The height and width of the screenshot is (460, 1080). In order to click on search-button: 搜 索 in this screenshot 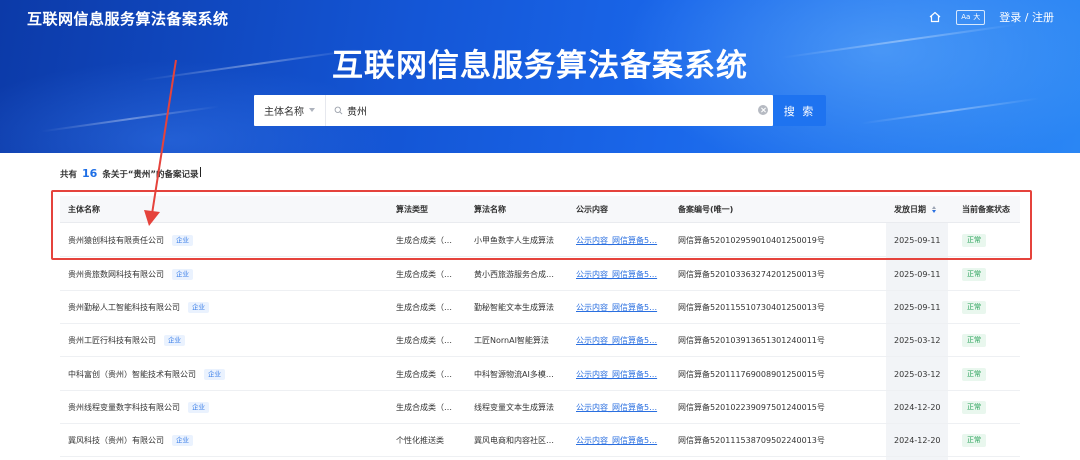, I will do `click(799, 110)`.